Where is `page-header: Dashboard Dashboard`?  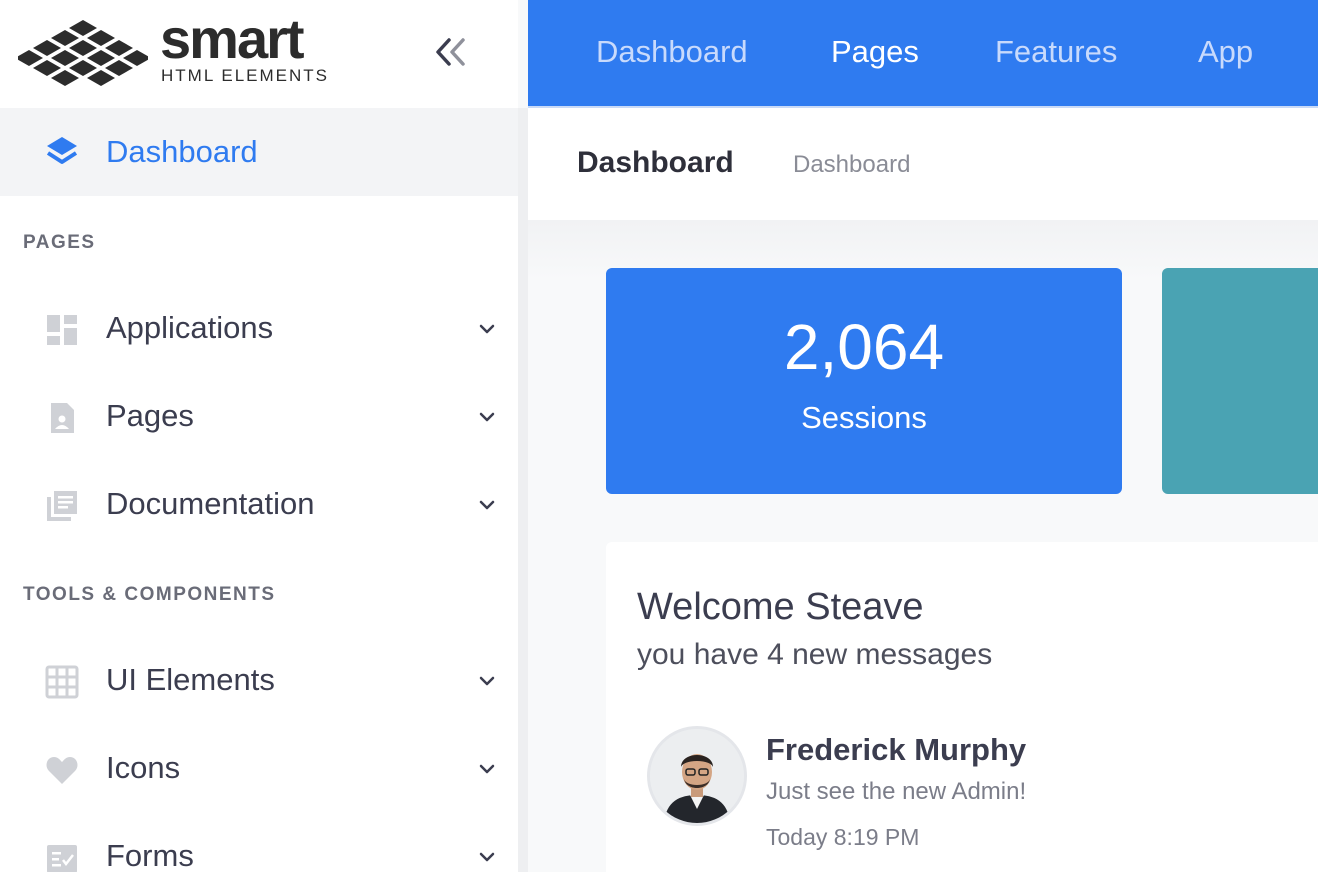 page-header: Dashboard Dashboard is located at coordinates (923, 164).